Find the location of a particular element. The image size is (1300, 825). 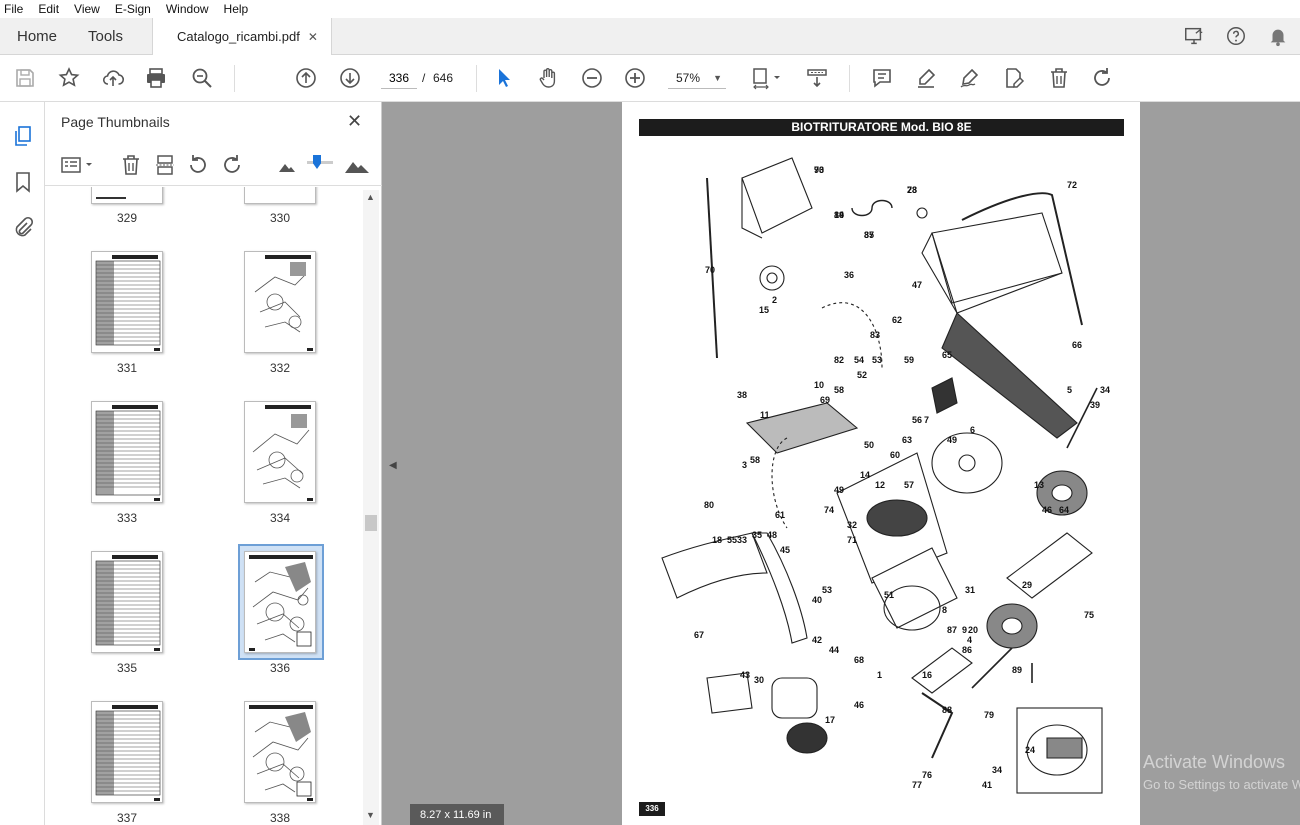

draw-sign-icon is located at coordinates (970, 78).